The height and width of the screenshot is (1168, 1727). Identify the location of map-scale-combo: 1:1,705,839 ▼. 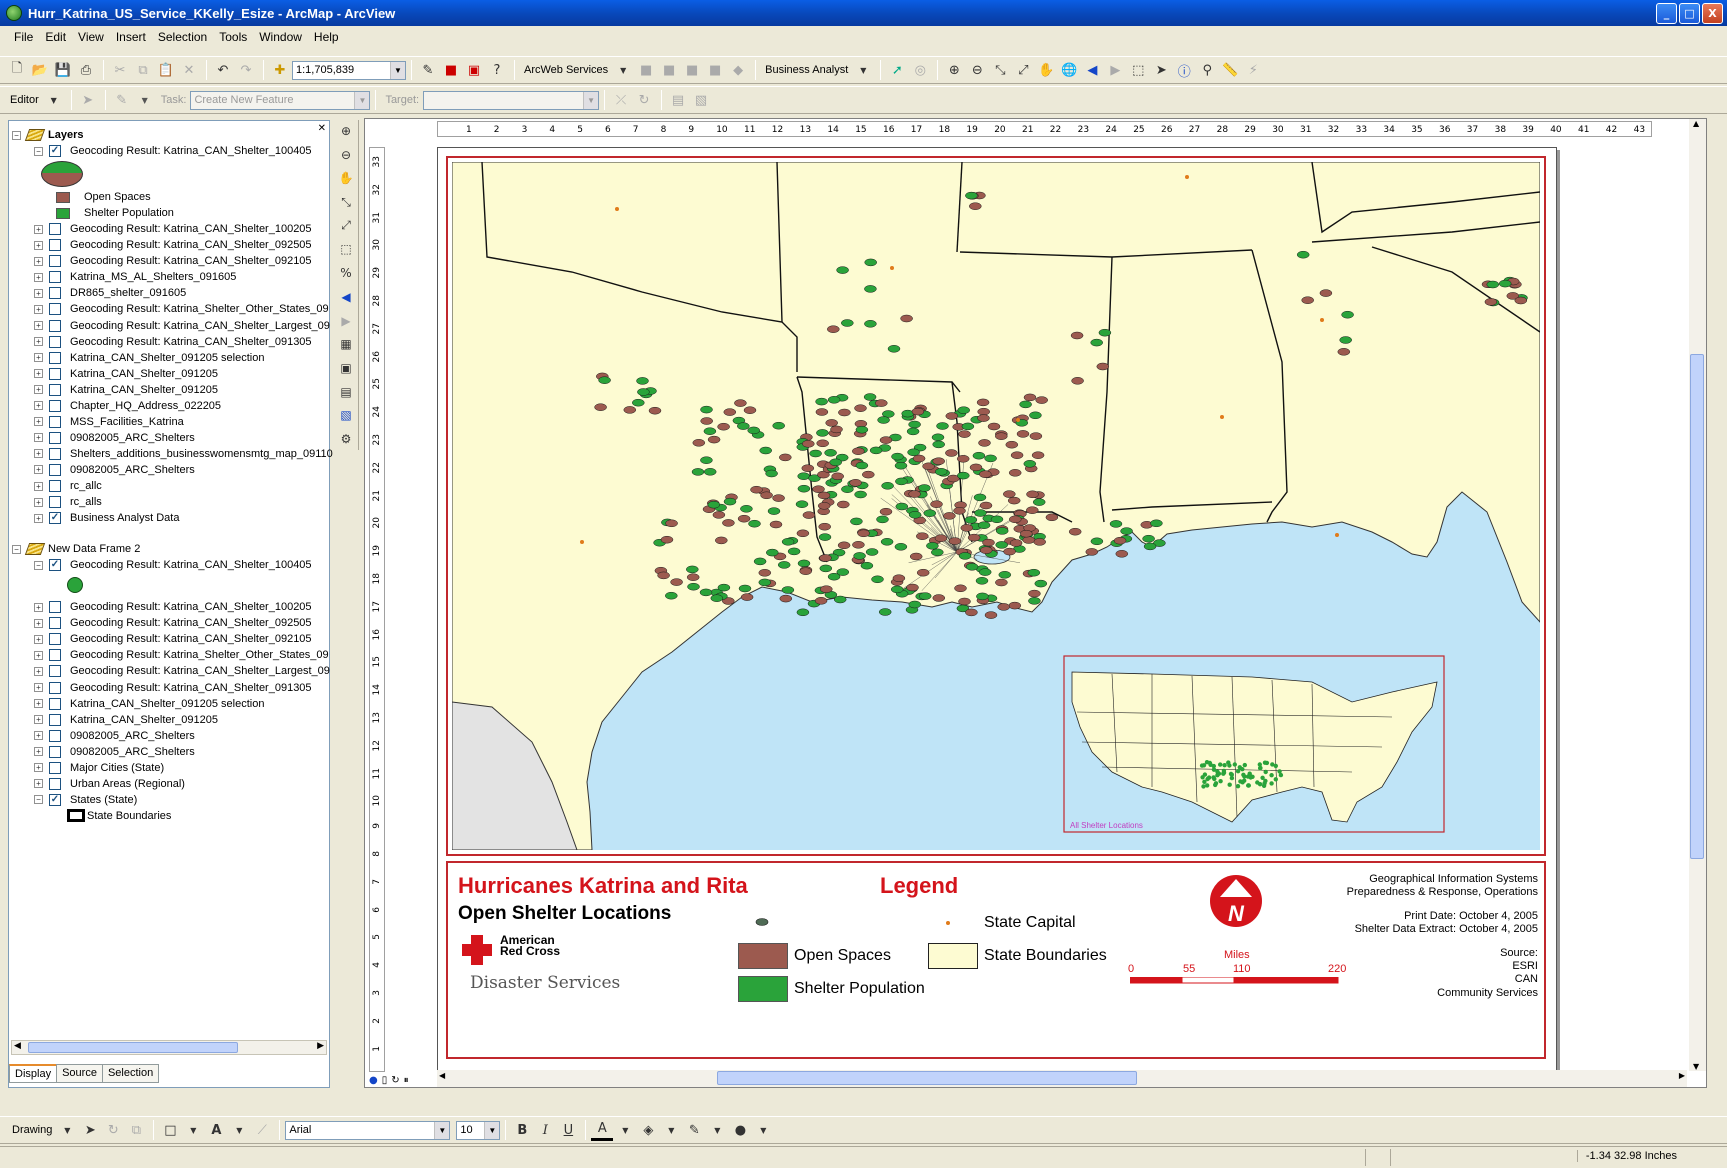
(349, 70).